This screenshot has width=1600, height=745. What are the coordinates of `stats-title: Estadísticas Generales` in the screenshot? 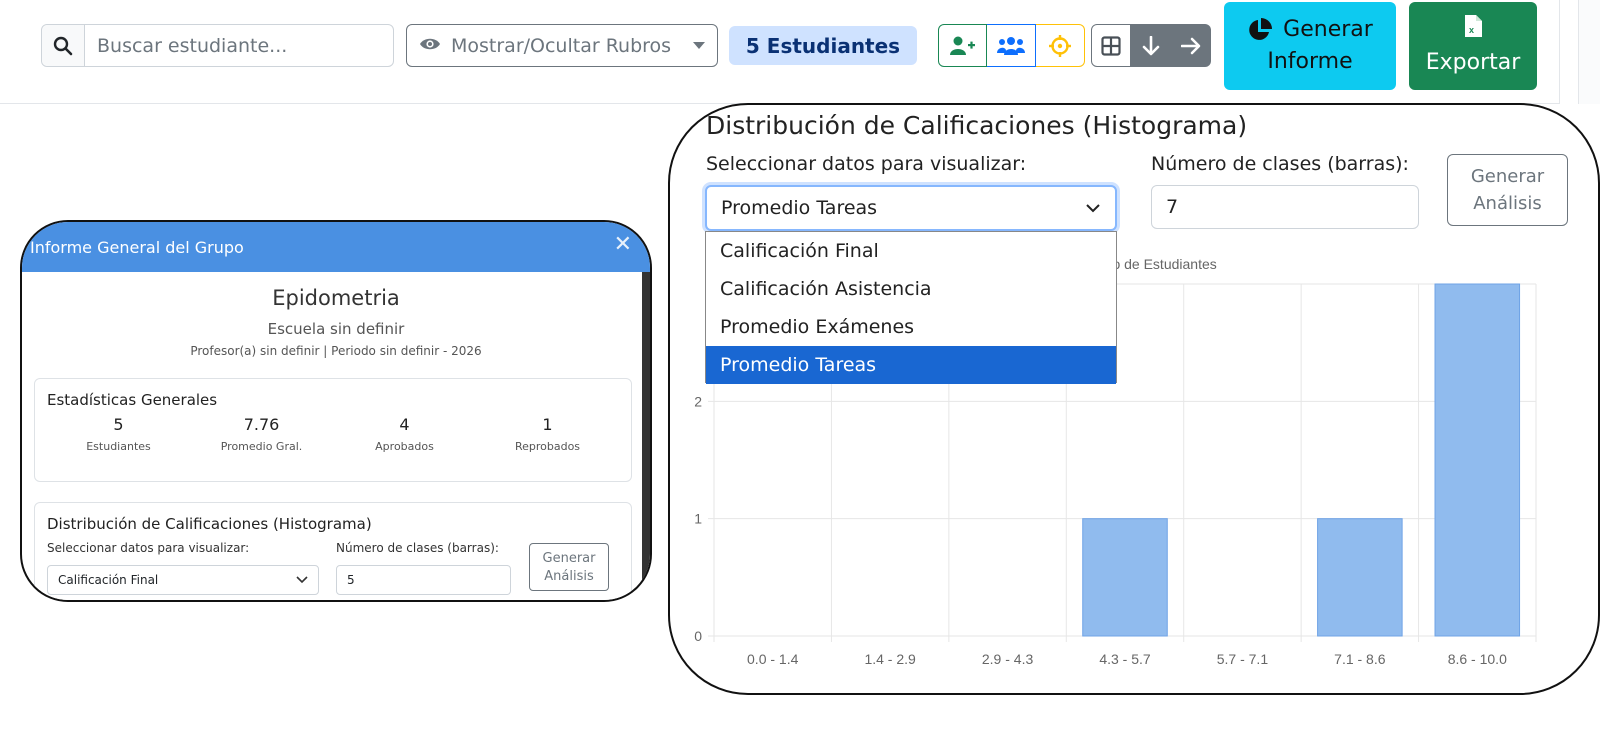 It's located at (132, 400).